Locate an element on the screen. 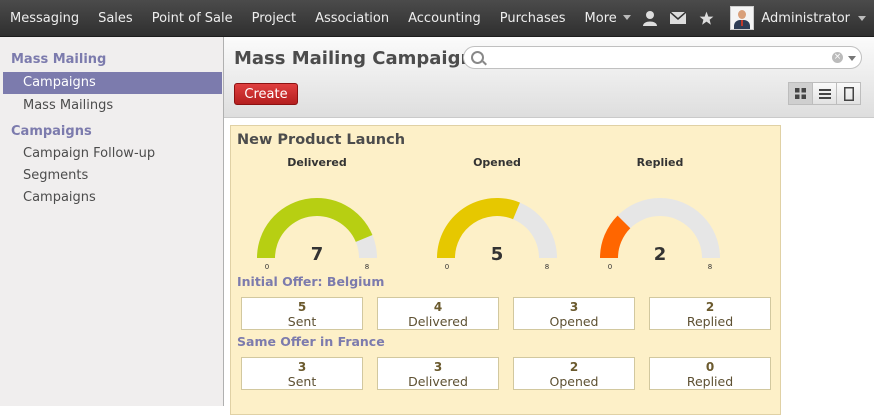 The height and width of the screenshot is (415, 874). sidebar-item-campaigns-2: Campaigns is located at coordinates (111, 198).